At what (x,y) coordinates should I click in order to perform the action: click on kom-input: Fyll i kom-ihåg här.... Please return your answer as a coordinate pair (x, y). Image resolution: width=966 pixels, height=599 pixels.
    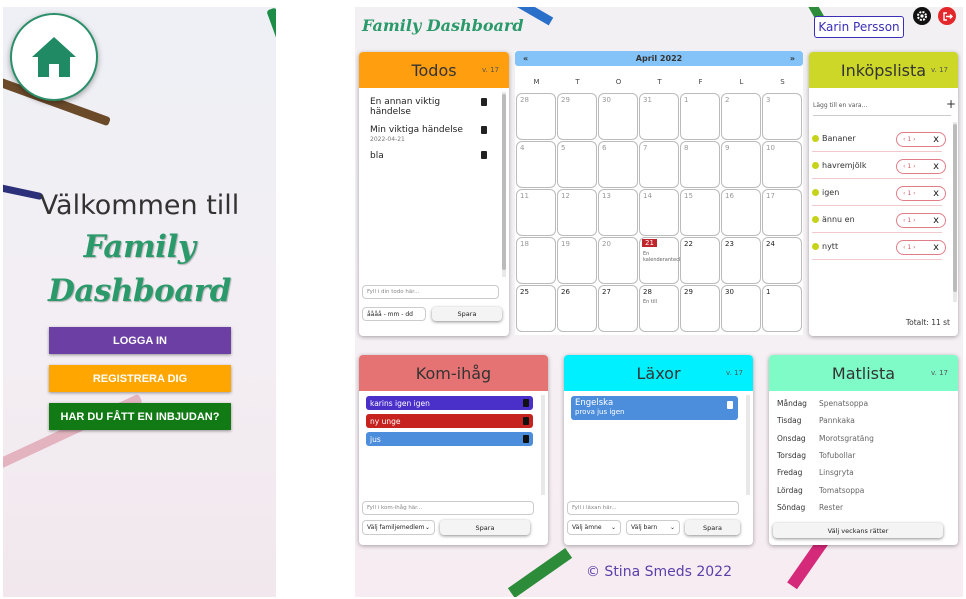
    Looking at the image, I should click on (448, 508).